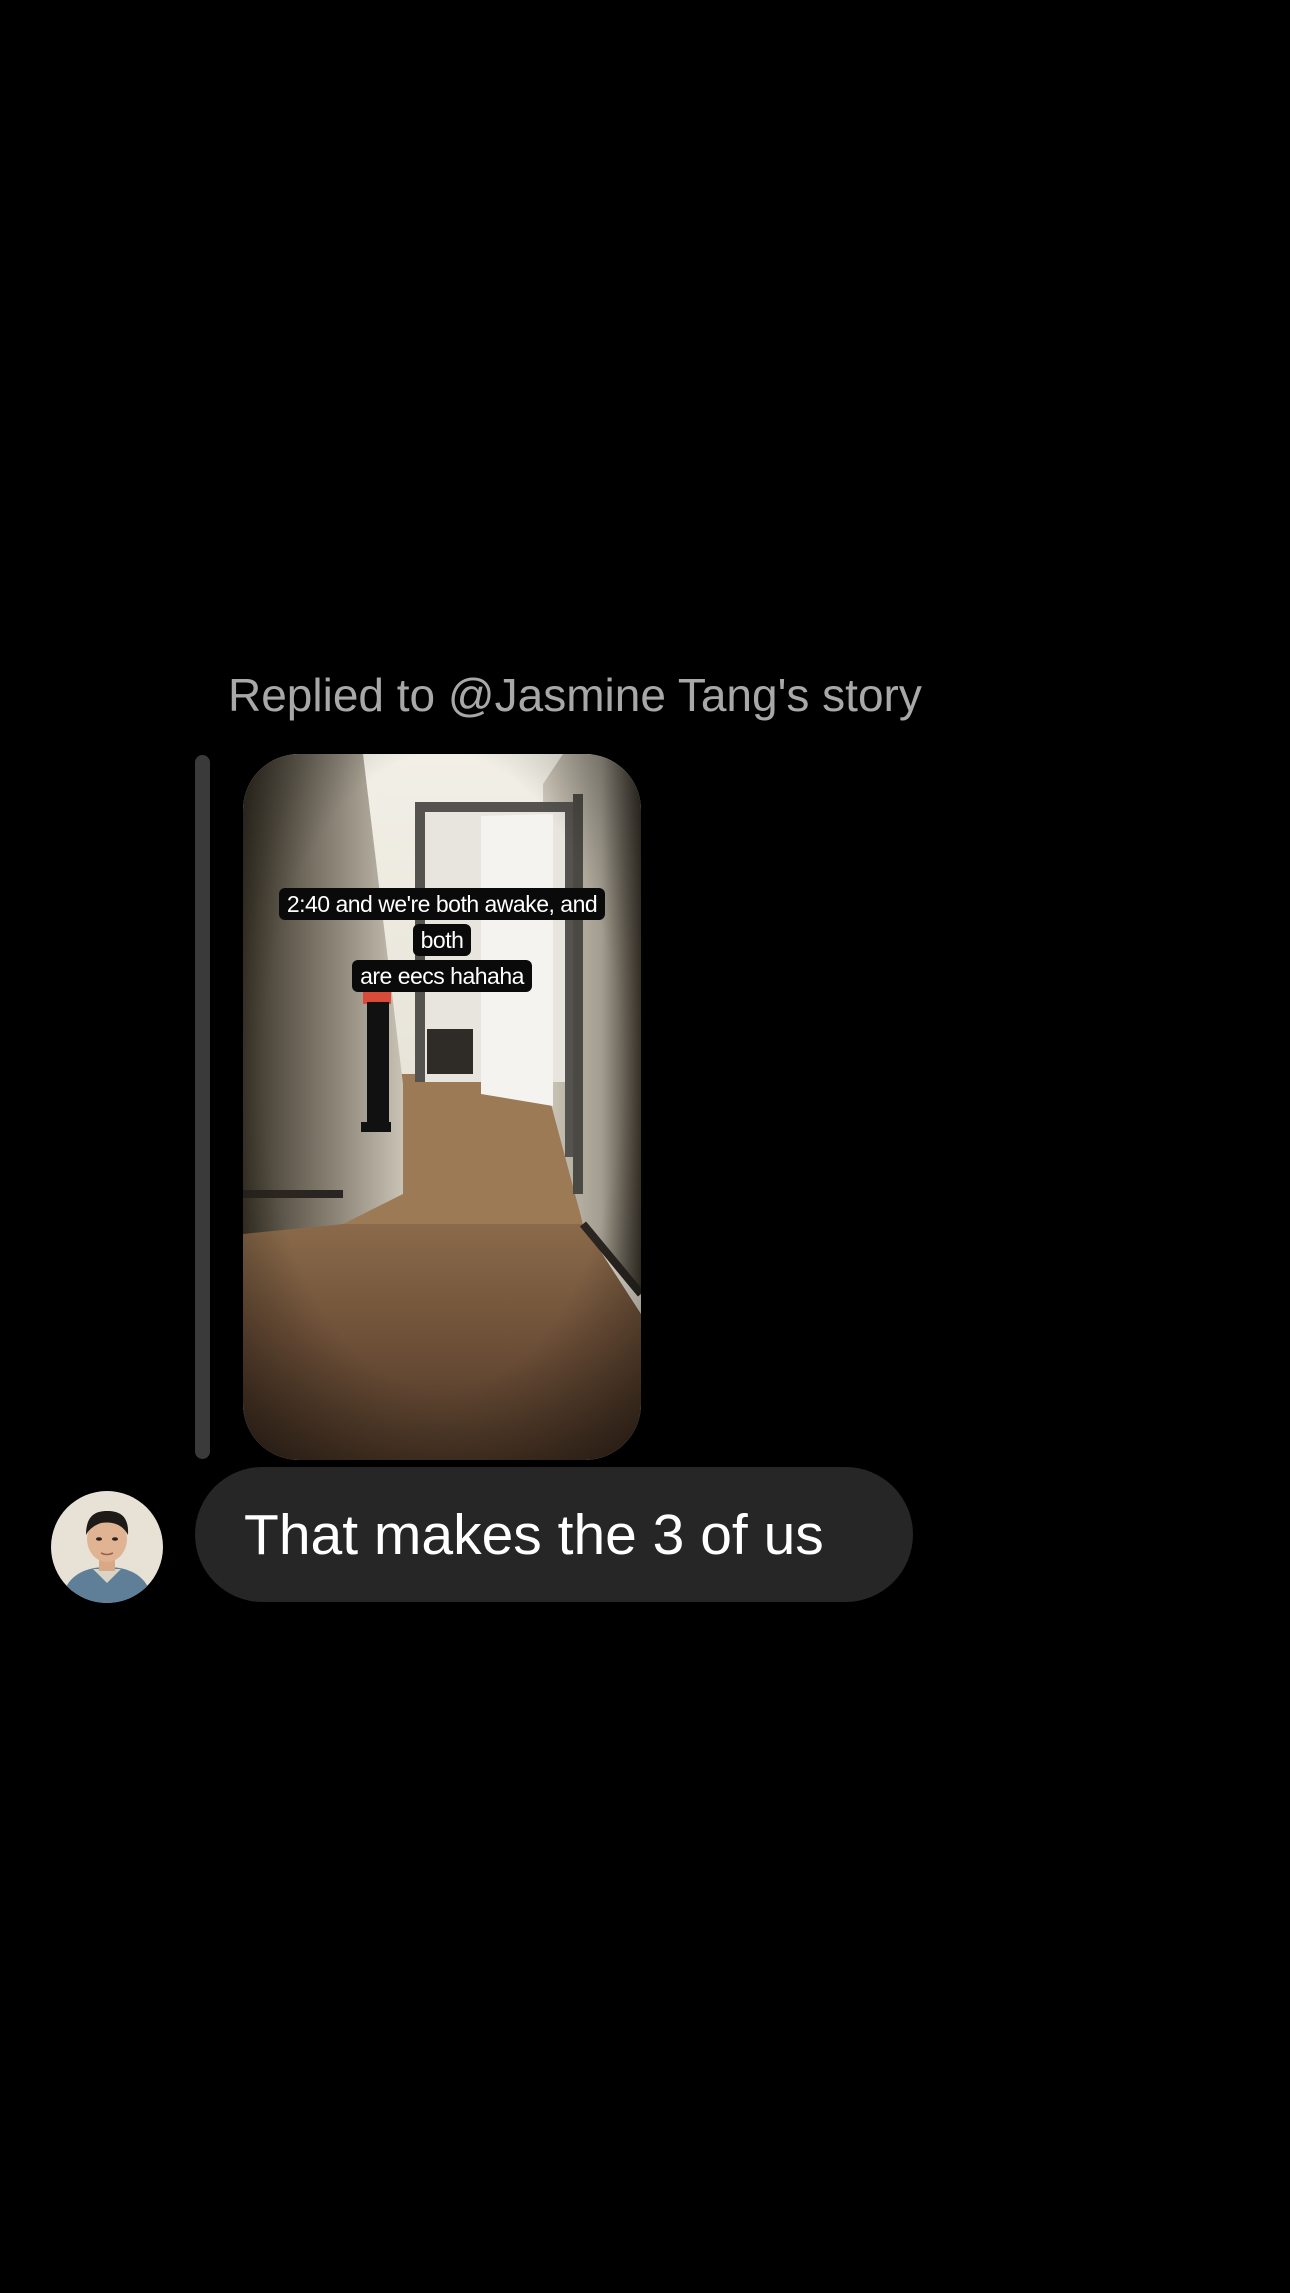  Describe the element at coordinates (442, 922) in the screenshot. I see `story-caption-line-1: 2:40 and we're both awake, and both` at that location.